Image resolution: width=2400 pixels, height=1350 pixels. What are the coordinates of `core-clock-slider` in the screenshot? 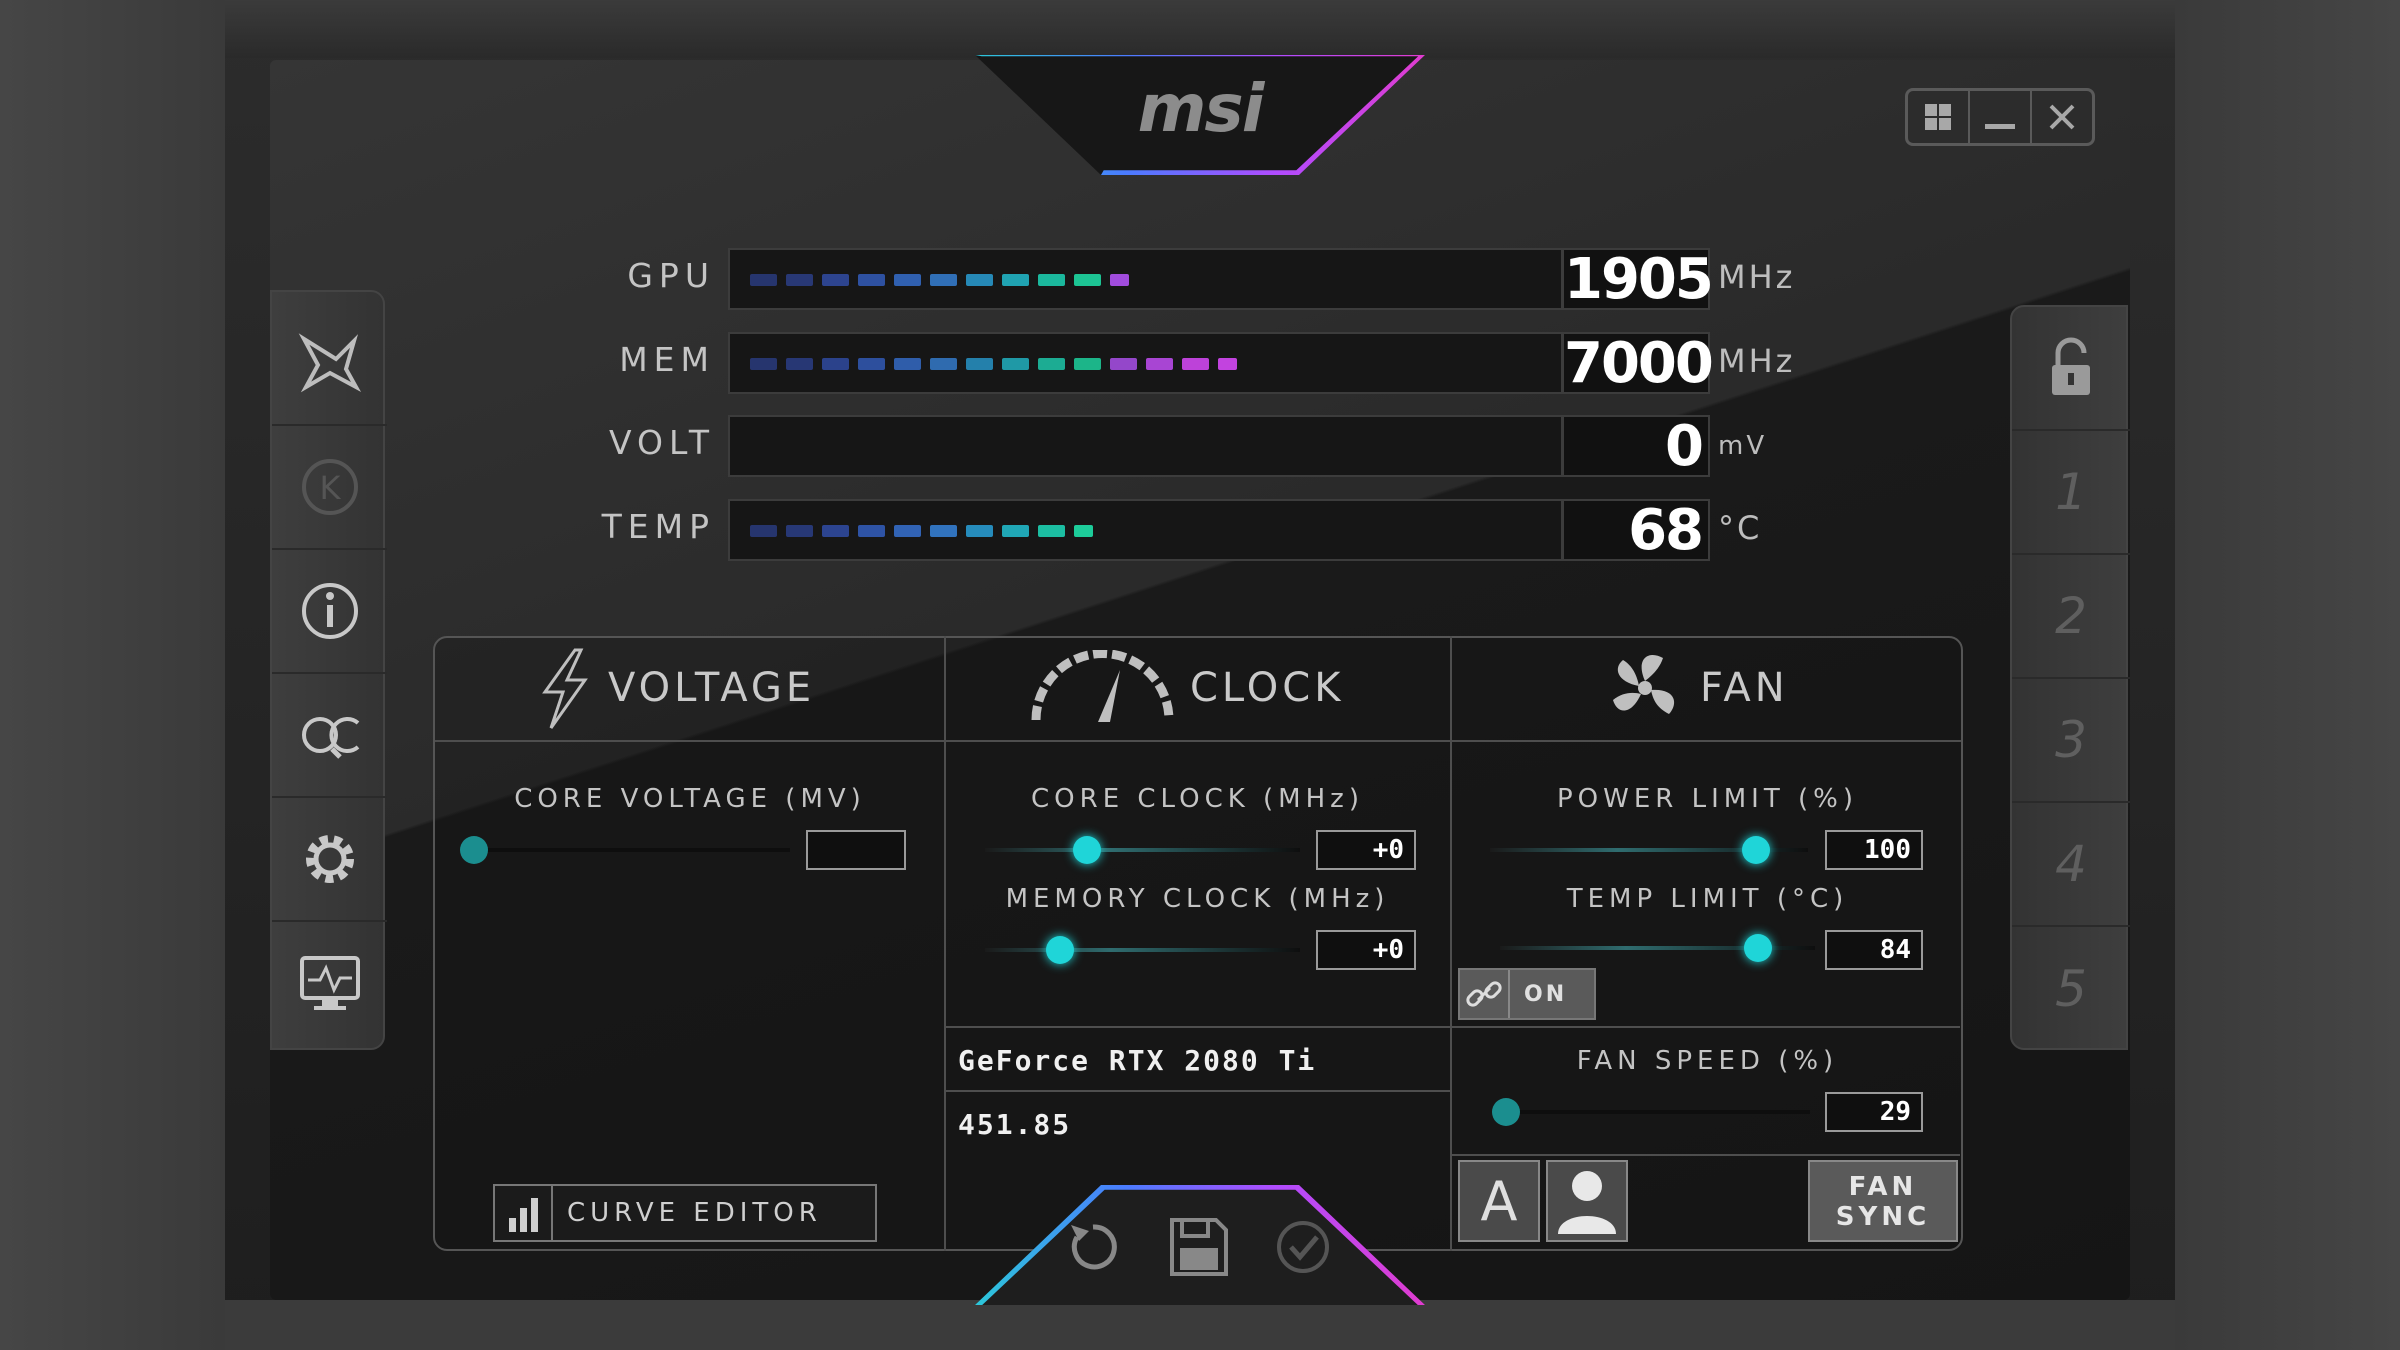 It's located at (1142, 850).